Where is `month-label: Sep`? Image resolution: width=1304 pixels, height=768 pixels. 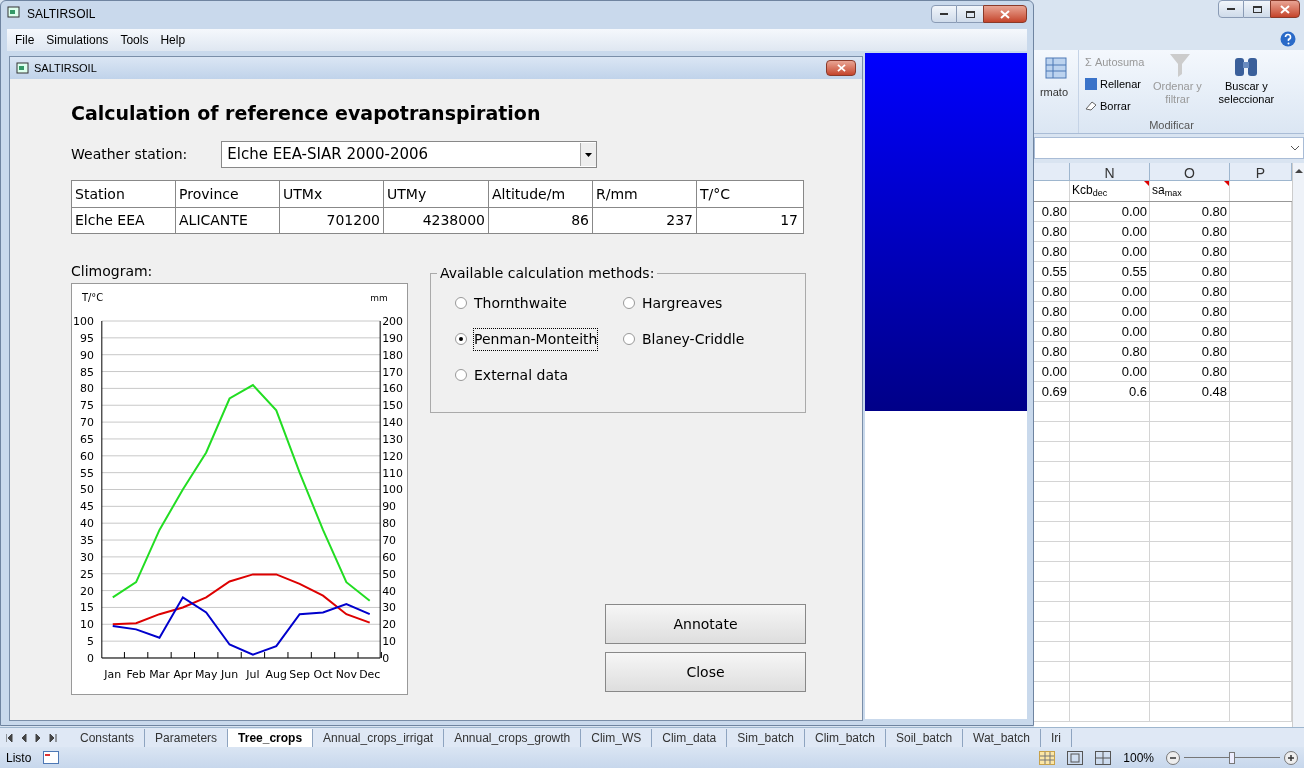 month-label: Sep is located at coordinates (299, 674).